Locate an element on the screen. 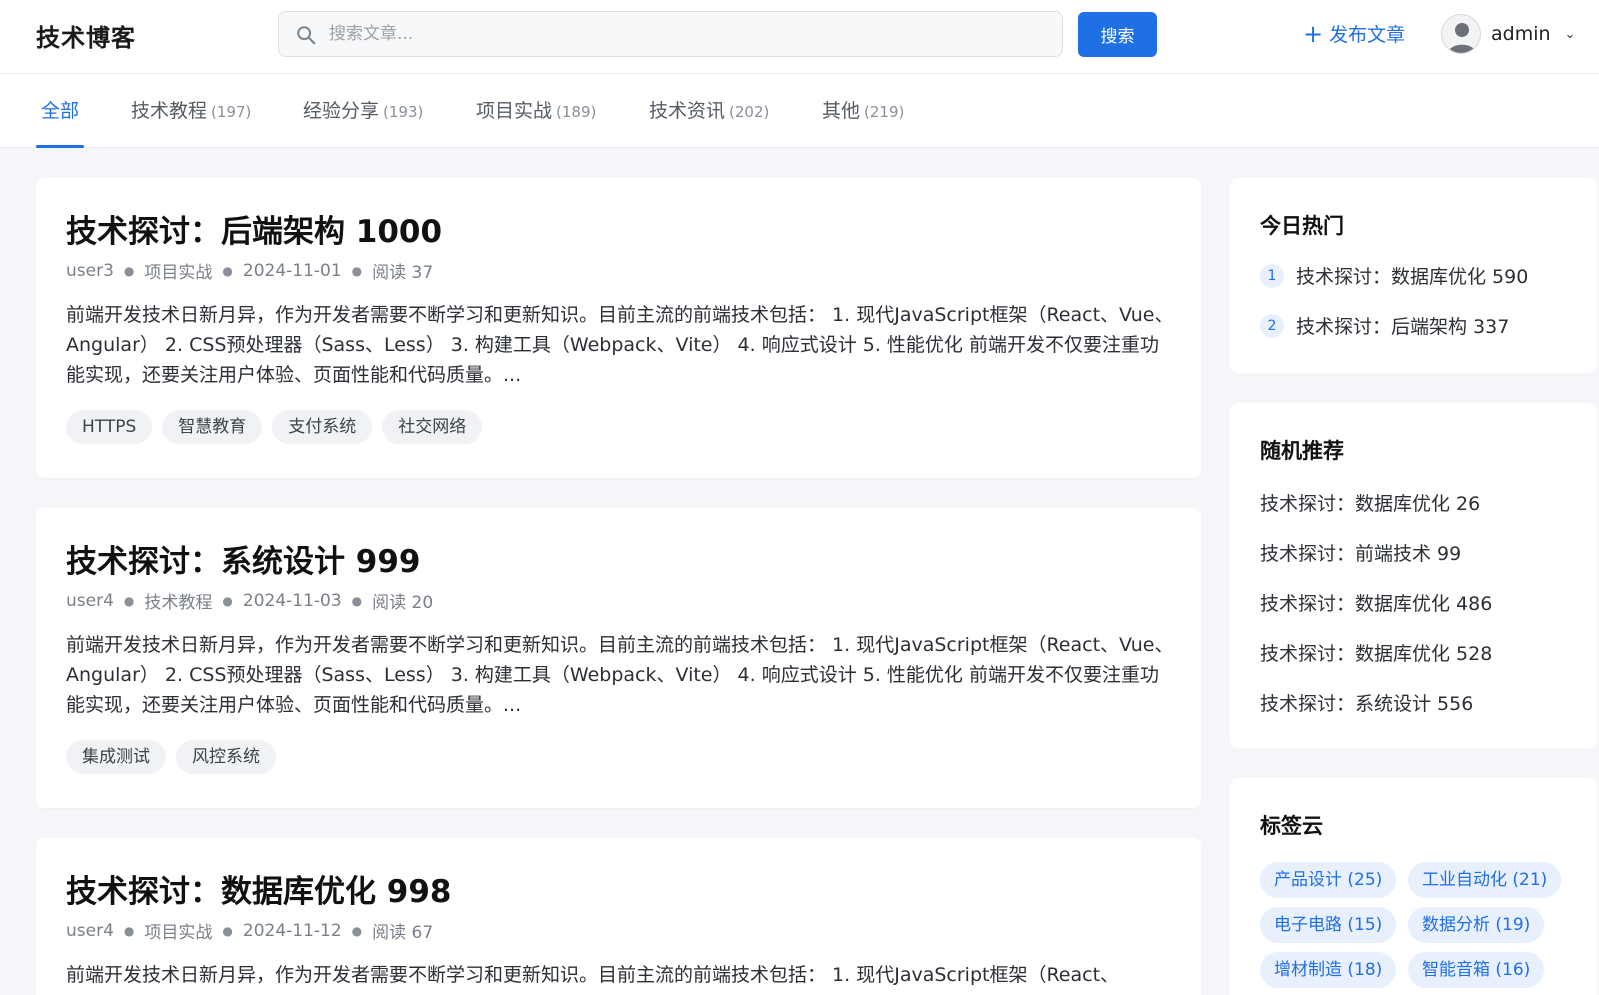 Image resolution: width=1599 pixels, height=995 pixels. article-reads: 阅读 20 is located at coordinates (403, 603).